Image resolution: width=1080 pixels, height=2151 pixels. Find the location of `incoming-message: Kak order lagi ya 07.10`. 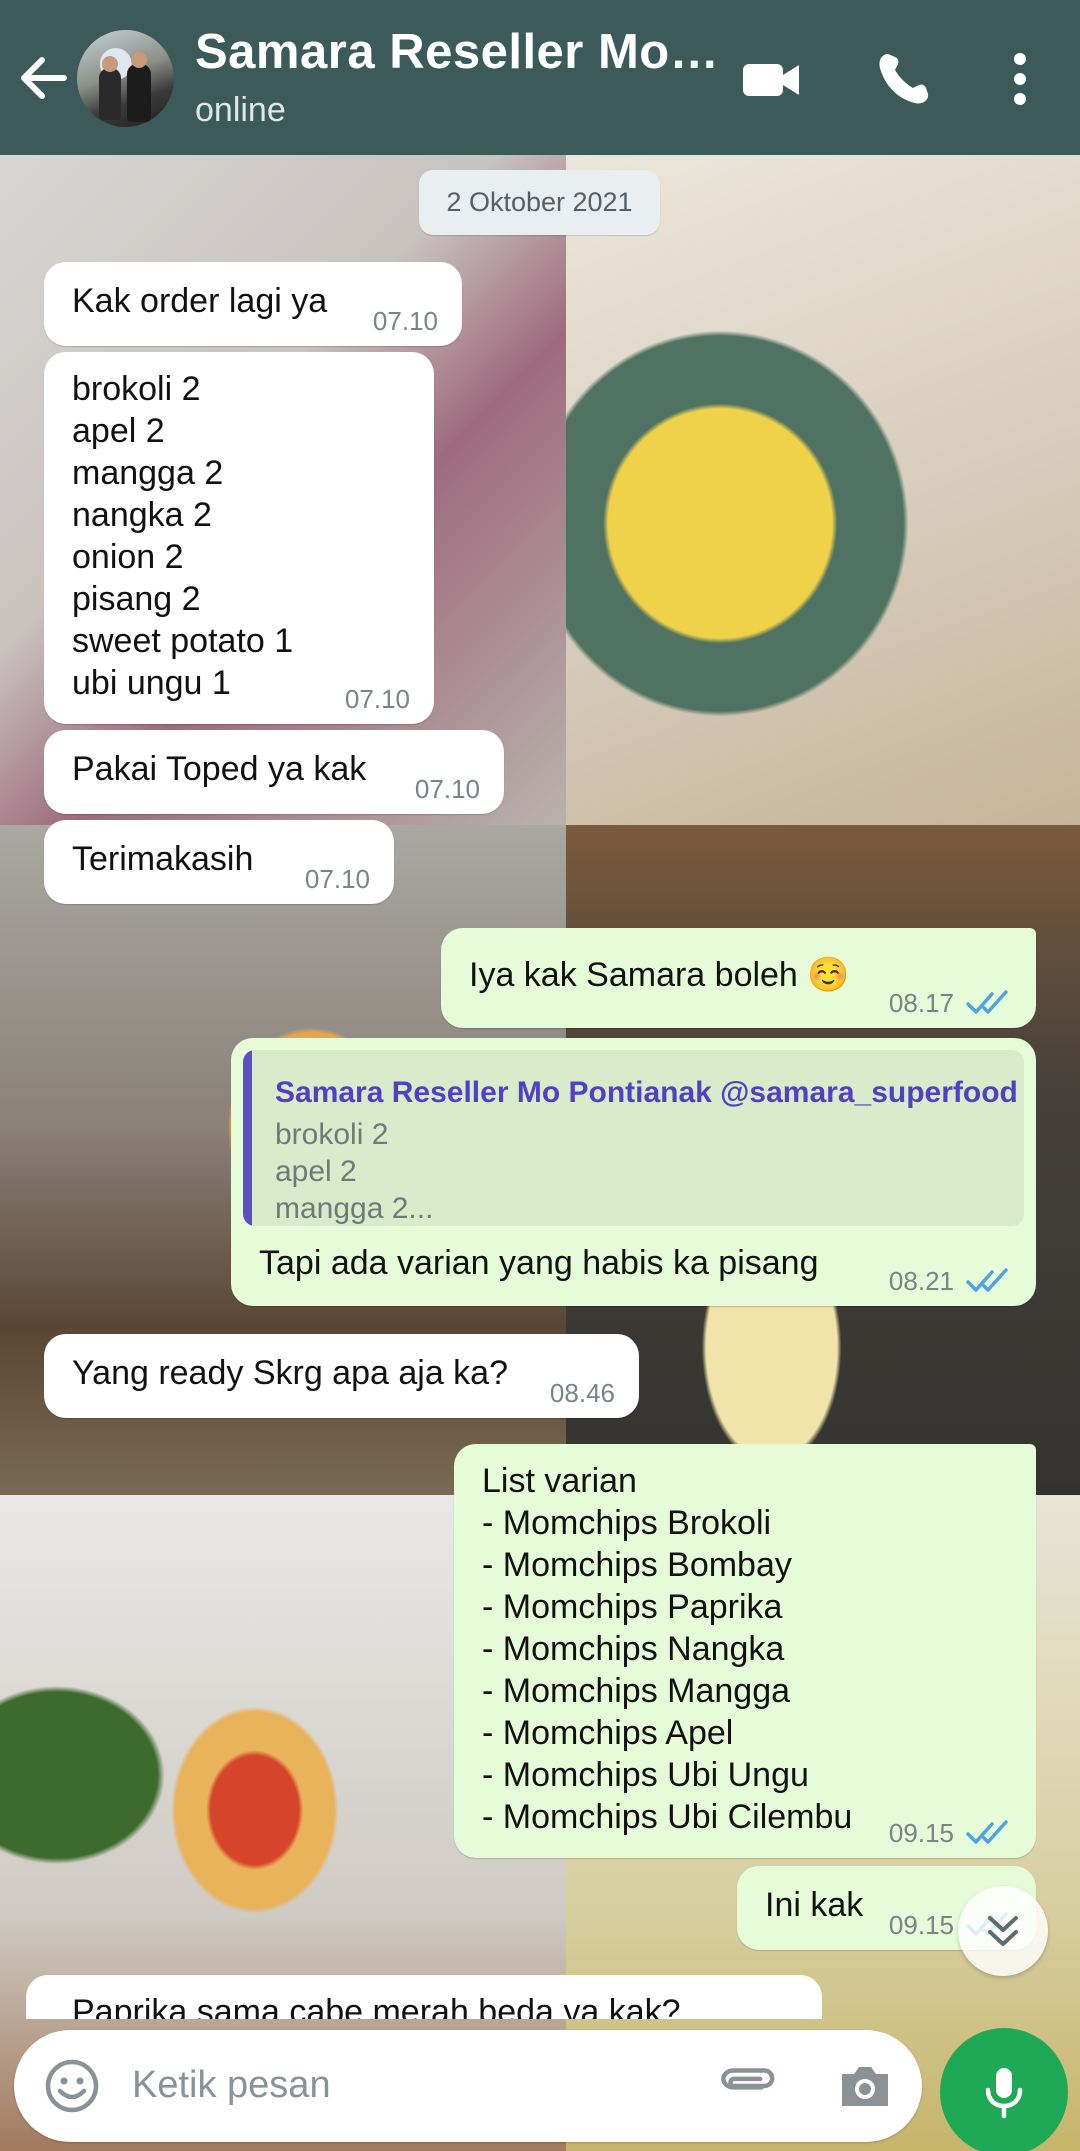

incoming-message: Kak order lagi ya 07.10 is located at coordinates (253, 304).